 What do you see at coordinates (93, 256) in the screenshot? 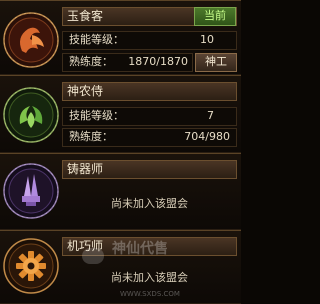
I see `watermark-logo-icon` at bounding box center [93, 256].